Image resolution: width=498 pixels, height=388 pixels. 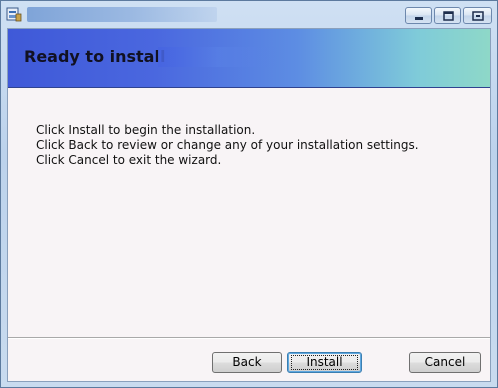 I want to click on instruction-line-install: Click Install to begin the installation., so click(x=146, y=130).